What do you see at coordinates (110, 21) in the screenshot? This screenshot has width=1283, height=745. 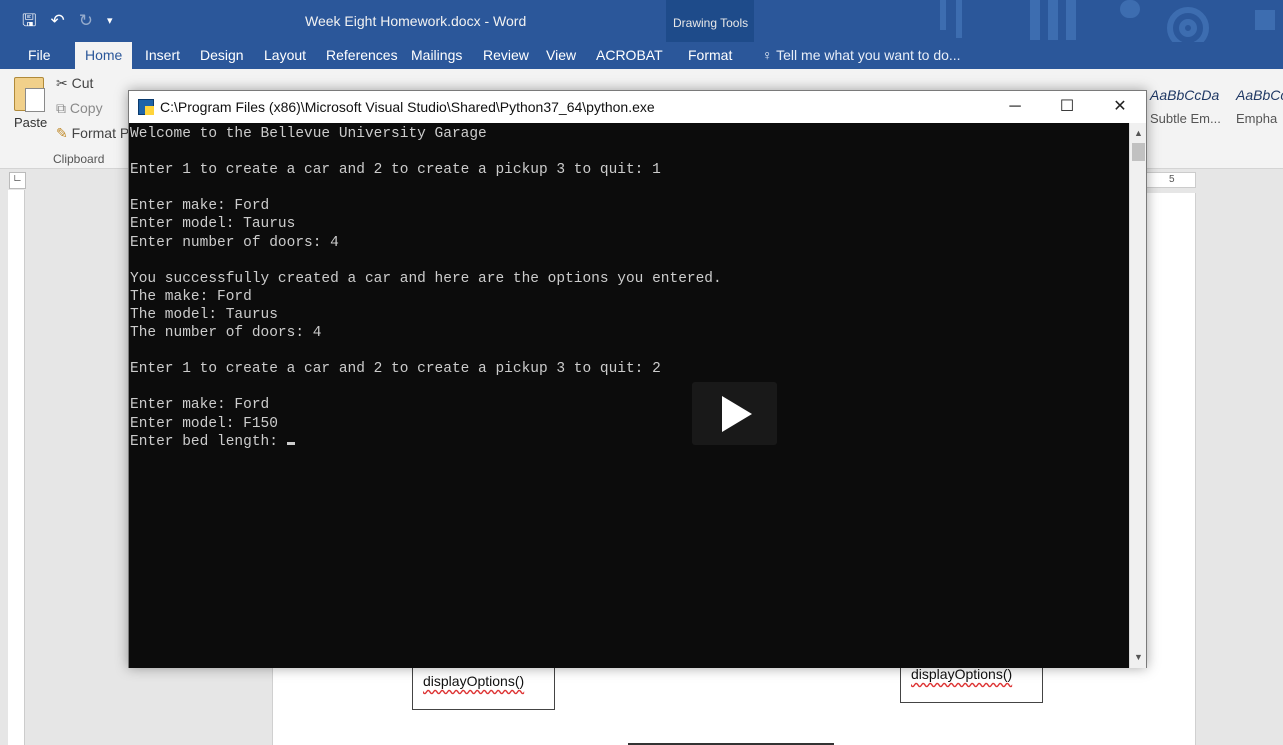 I see `customize-toolbar-icon: ▾` at bounding box center [110, 21].